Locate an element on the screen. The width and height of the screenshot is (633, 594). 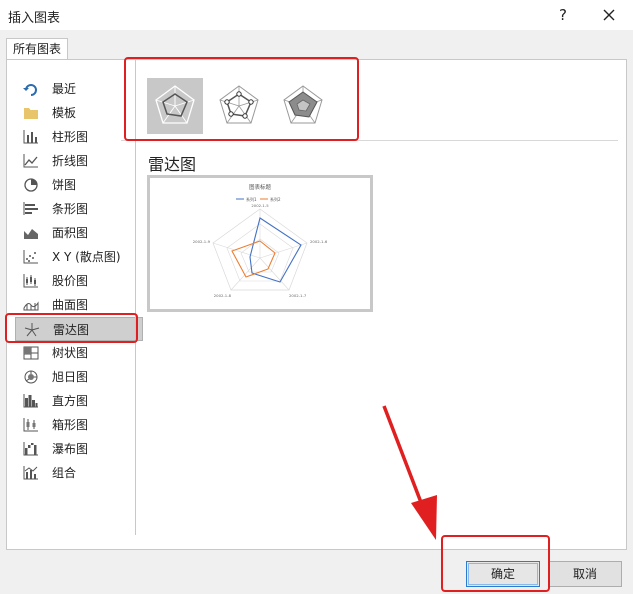
sidebar-item-sunburst: 旭日图 is located at coordinates (79, 377).